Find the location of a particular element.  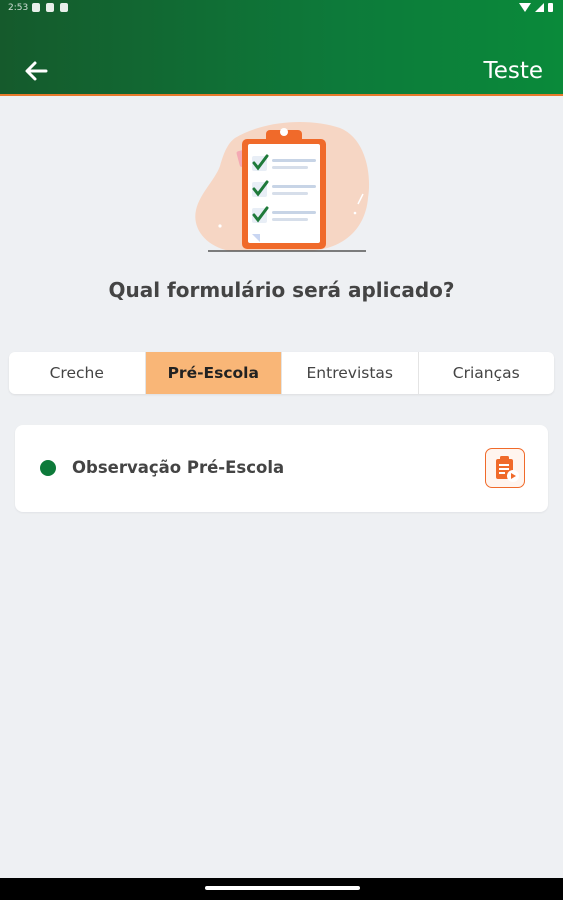

form-question: Qual formulário será aplicado? is located at coordinates (281, 290).